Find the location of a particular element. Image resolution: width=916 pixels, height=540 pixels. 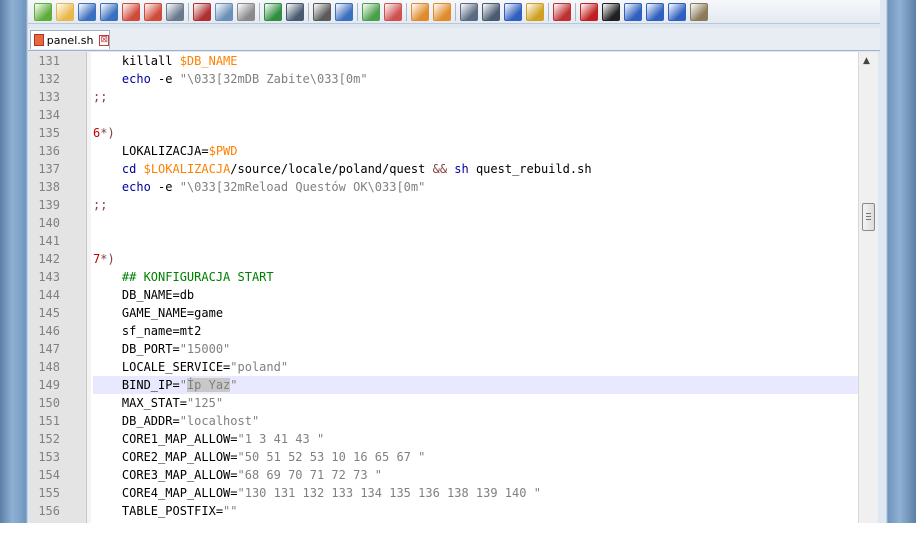

redo-icon is located at coordinates (295, 11).